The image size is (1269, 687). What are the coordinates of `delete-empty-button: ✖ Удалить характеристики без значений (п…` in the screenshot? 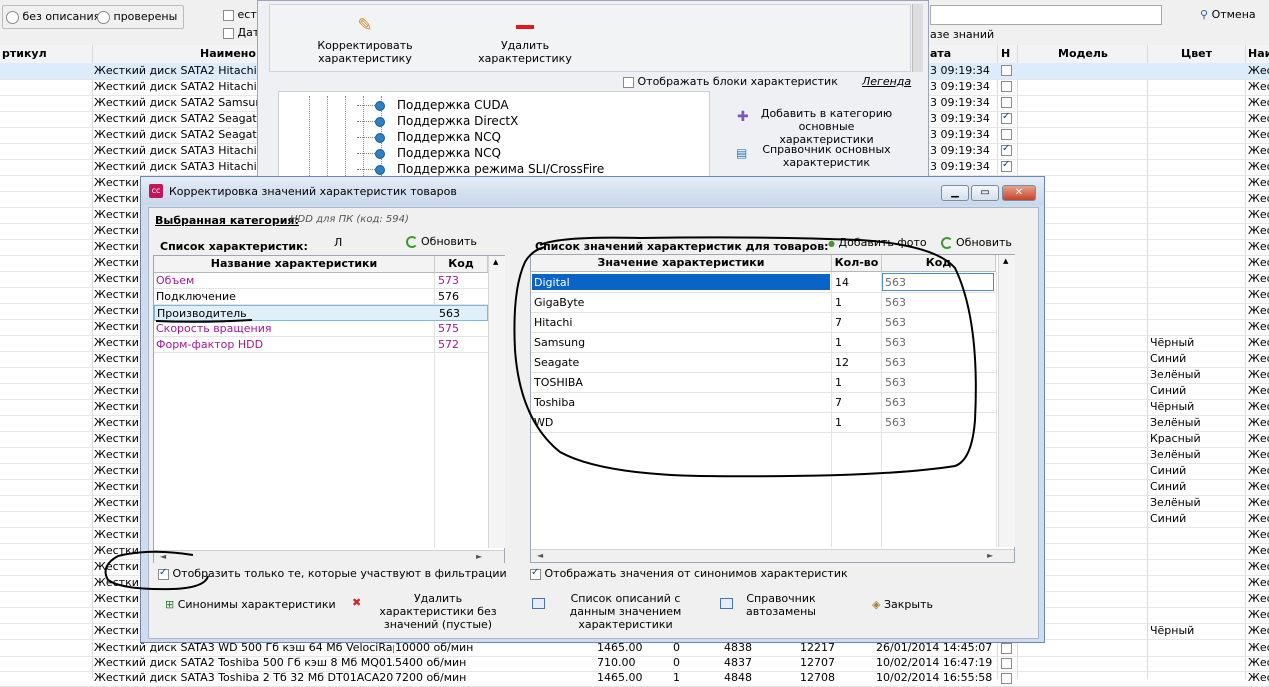 It's located at (430, 611).